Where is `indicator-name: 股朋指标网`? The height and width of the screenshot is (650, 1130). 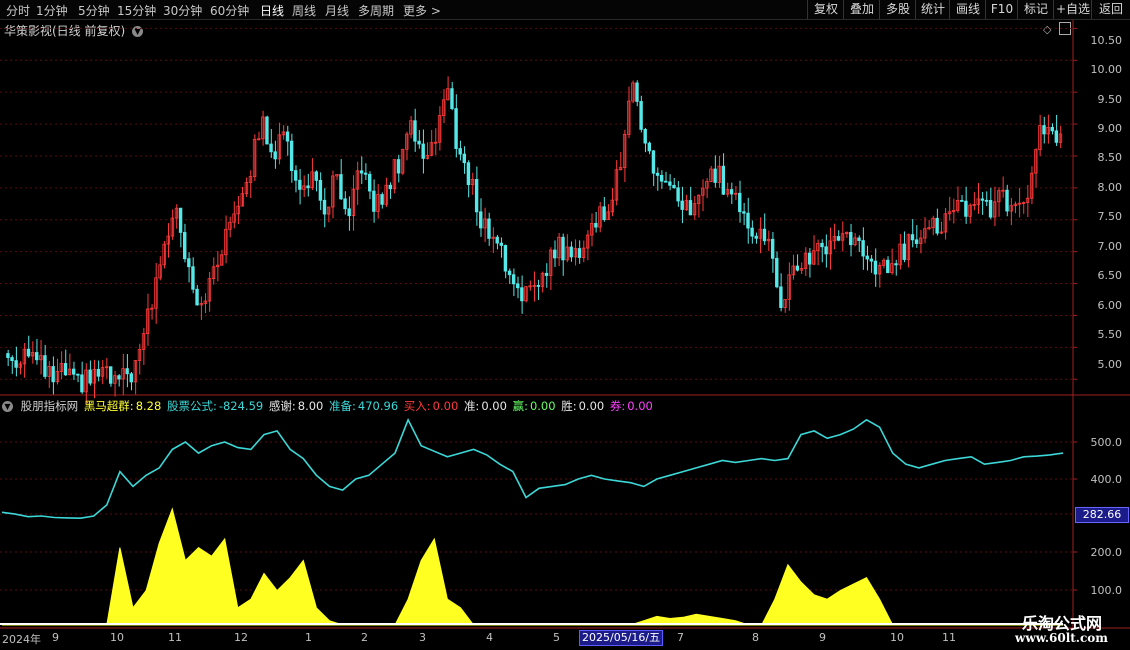
indicator-name: 股朋指标网 is located at coordinates (50, 406).